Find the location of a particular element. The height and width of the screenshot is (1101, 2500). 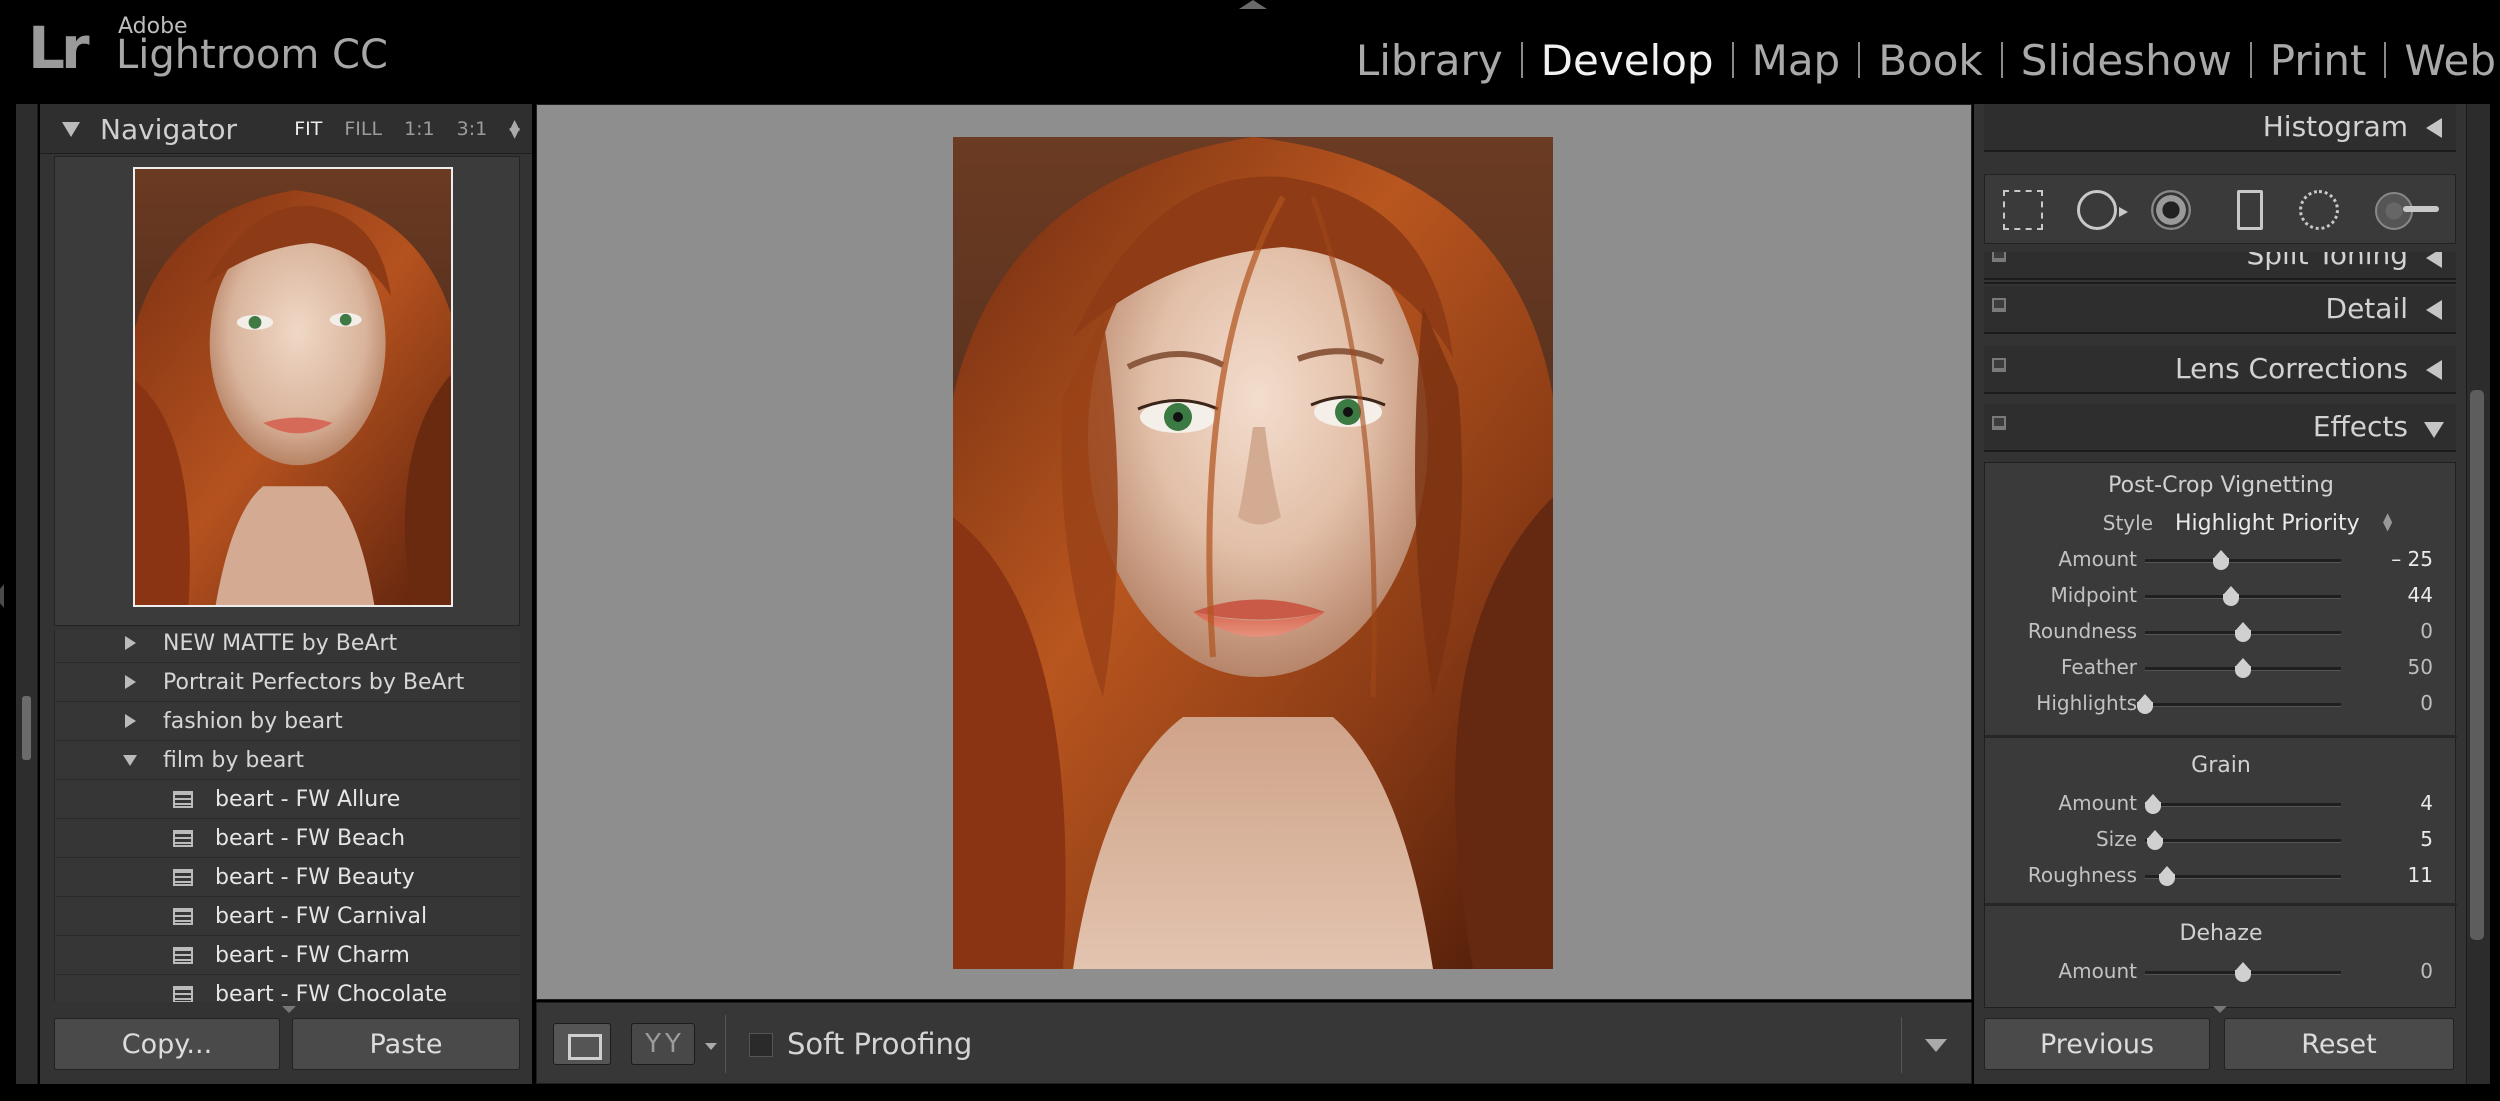

preset-folder: Portrait Perfectors by BeArt is located at coordinates (287, 682).